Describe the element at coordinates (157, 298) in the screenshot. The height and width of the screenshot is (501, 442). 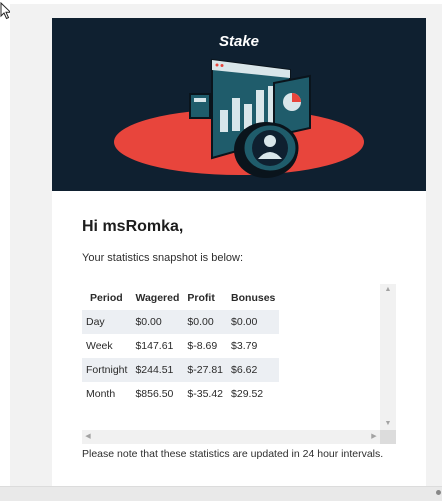
I see `header-wagered: Wagered` at that location.